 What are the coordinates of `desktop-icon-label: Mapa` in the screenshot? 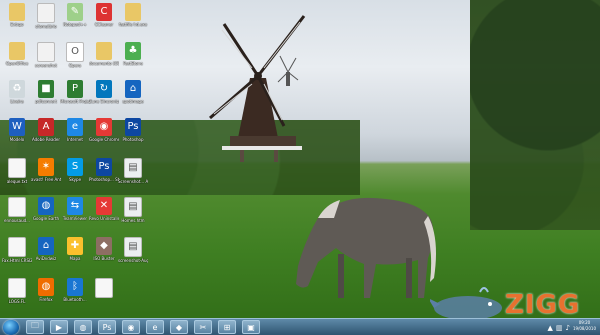 It's located at (75, 258).